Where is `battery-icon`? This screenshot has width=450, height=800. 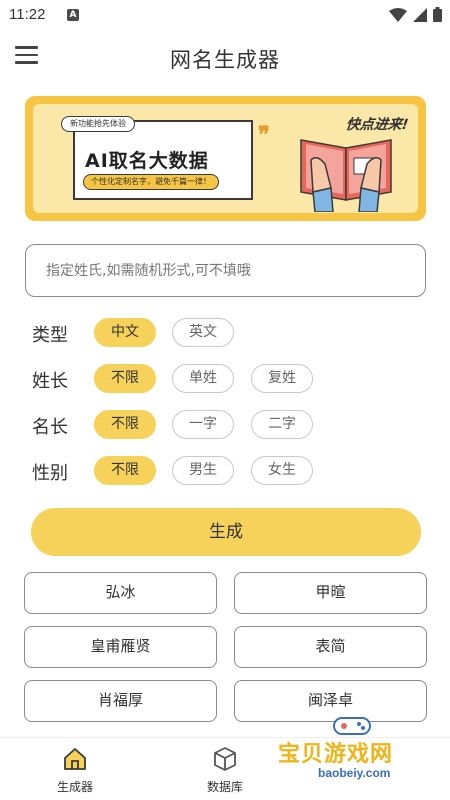
battery-icon is located at coordinates (437, 14).